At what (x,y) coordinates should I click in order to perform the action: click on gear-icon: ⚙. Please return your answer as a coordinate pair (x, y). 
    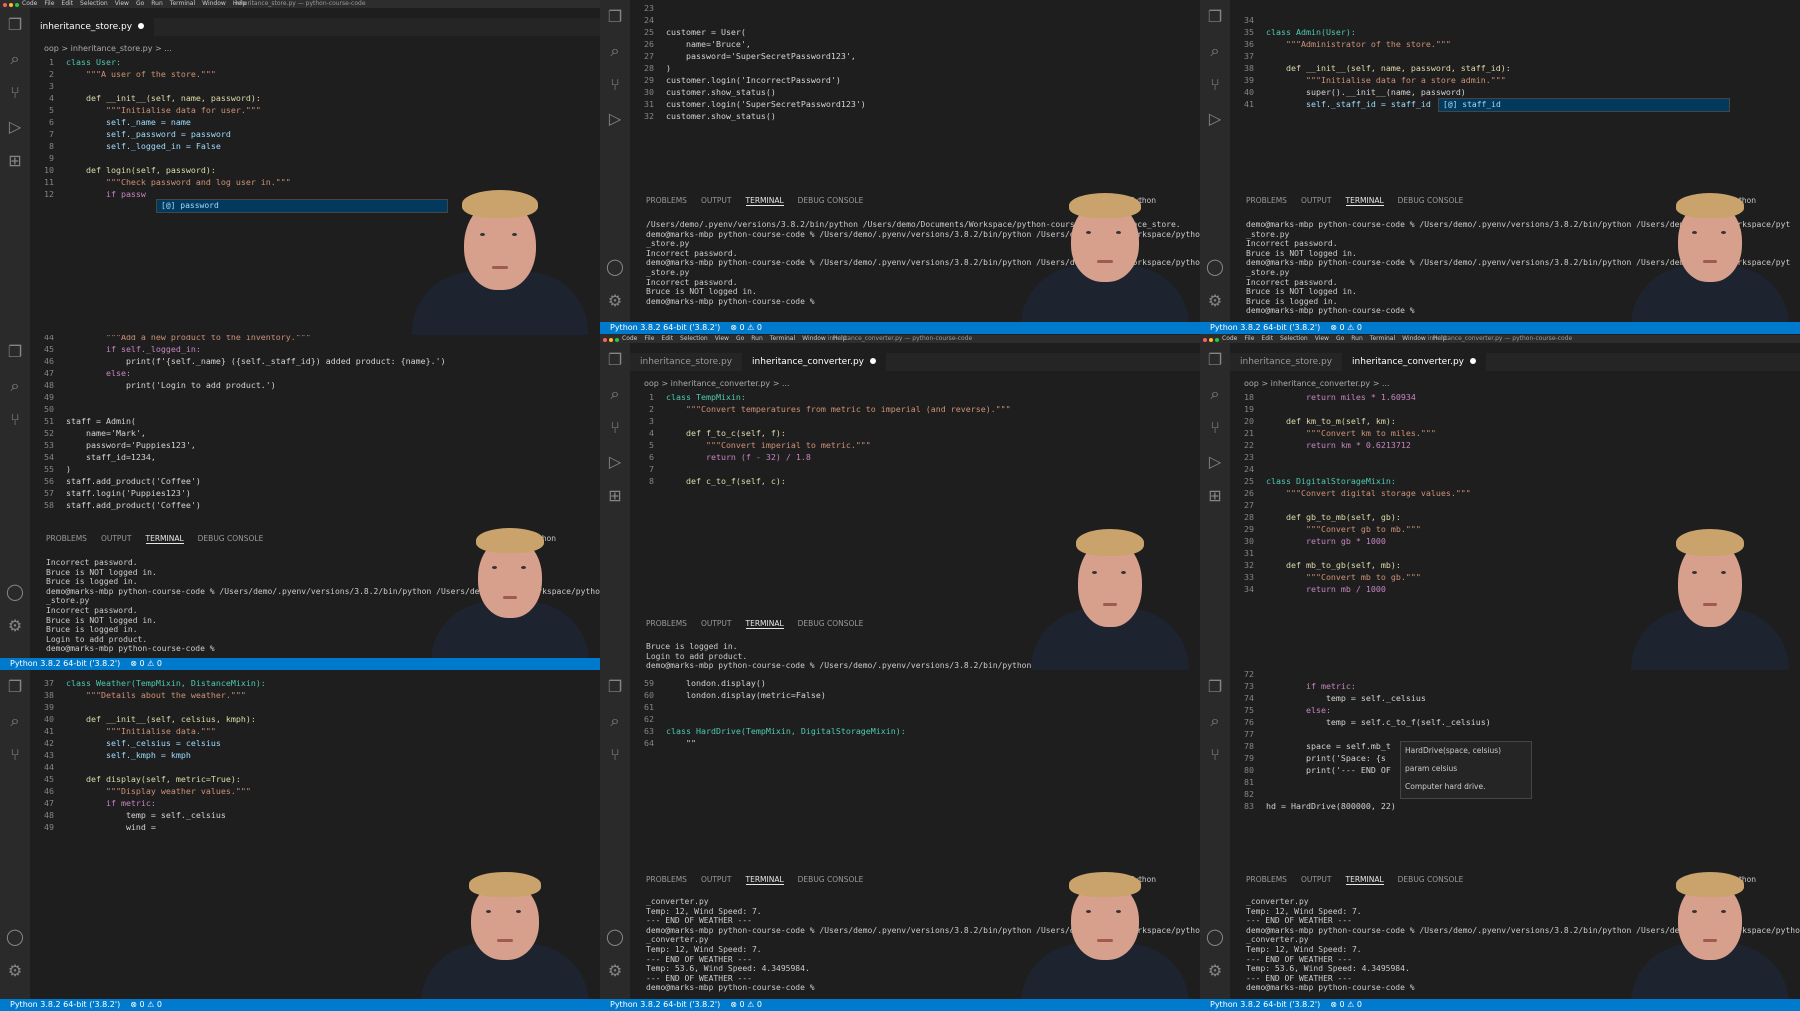
    Looking at the image, I should click on (15, 971).